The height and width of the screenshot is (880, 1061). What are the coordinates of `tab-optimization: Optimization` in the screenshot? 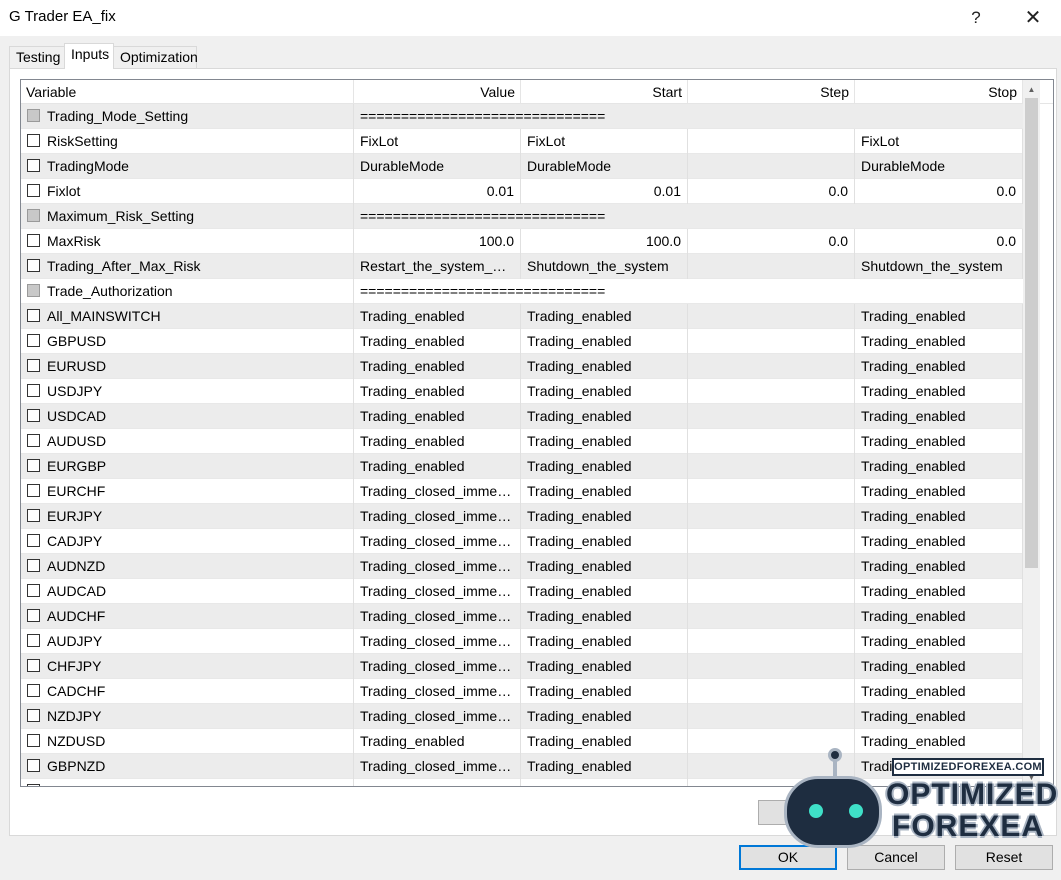 It's located at (155, 57).